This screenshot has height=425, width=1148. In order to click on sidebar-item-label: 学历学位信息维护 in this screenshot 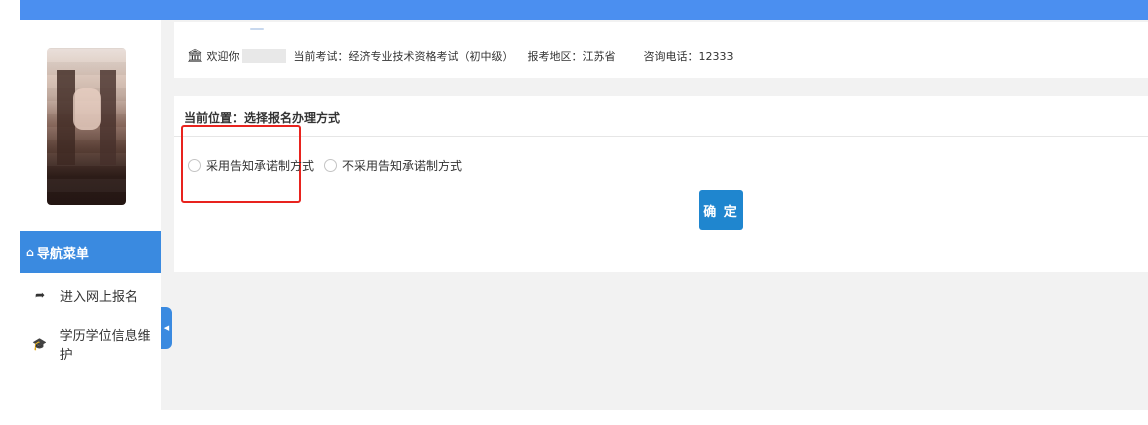, I will do `click(105, 346)`.